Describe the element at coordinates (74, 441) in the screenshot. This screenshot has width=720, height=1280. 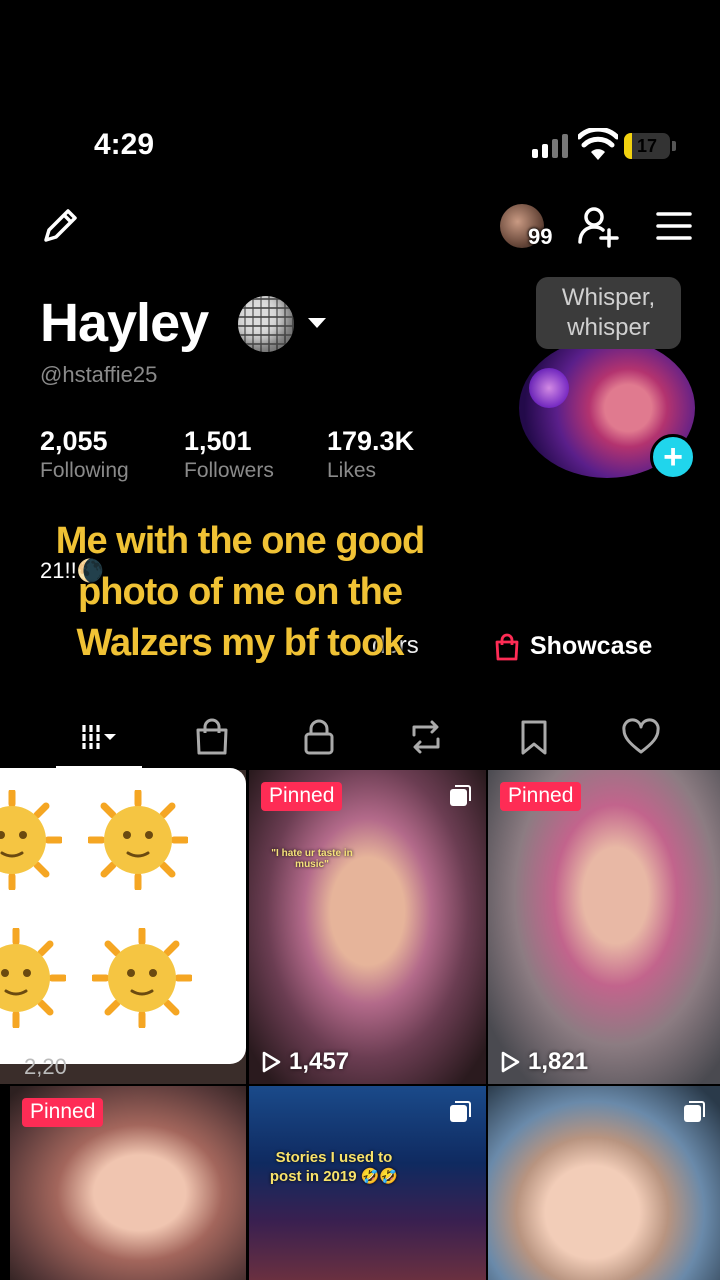
I see `following-count: 2,055` at that location.